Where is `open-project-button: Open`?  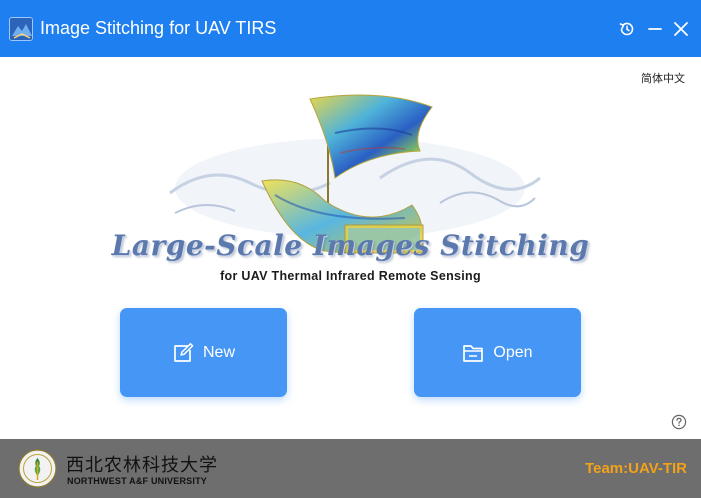 open-project-button: Open is located at coordinates (497, 352).